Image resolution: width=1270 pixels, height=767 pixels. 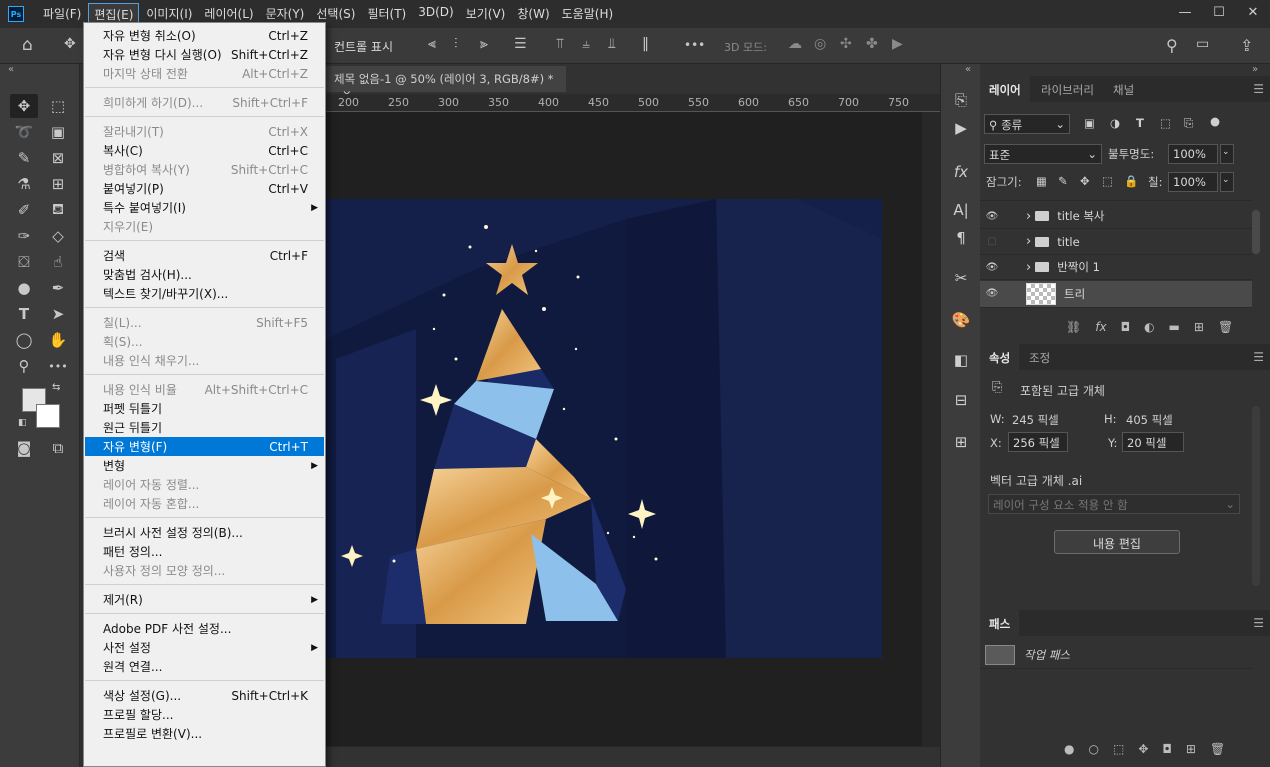 What do you see at coordinates (1149, 420) in the screenshot?
I see `height-value: 405 픽셀` at bounding box center [1149, 420].